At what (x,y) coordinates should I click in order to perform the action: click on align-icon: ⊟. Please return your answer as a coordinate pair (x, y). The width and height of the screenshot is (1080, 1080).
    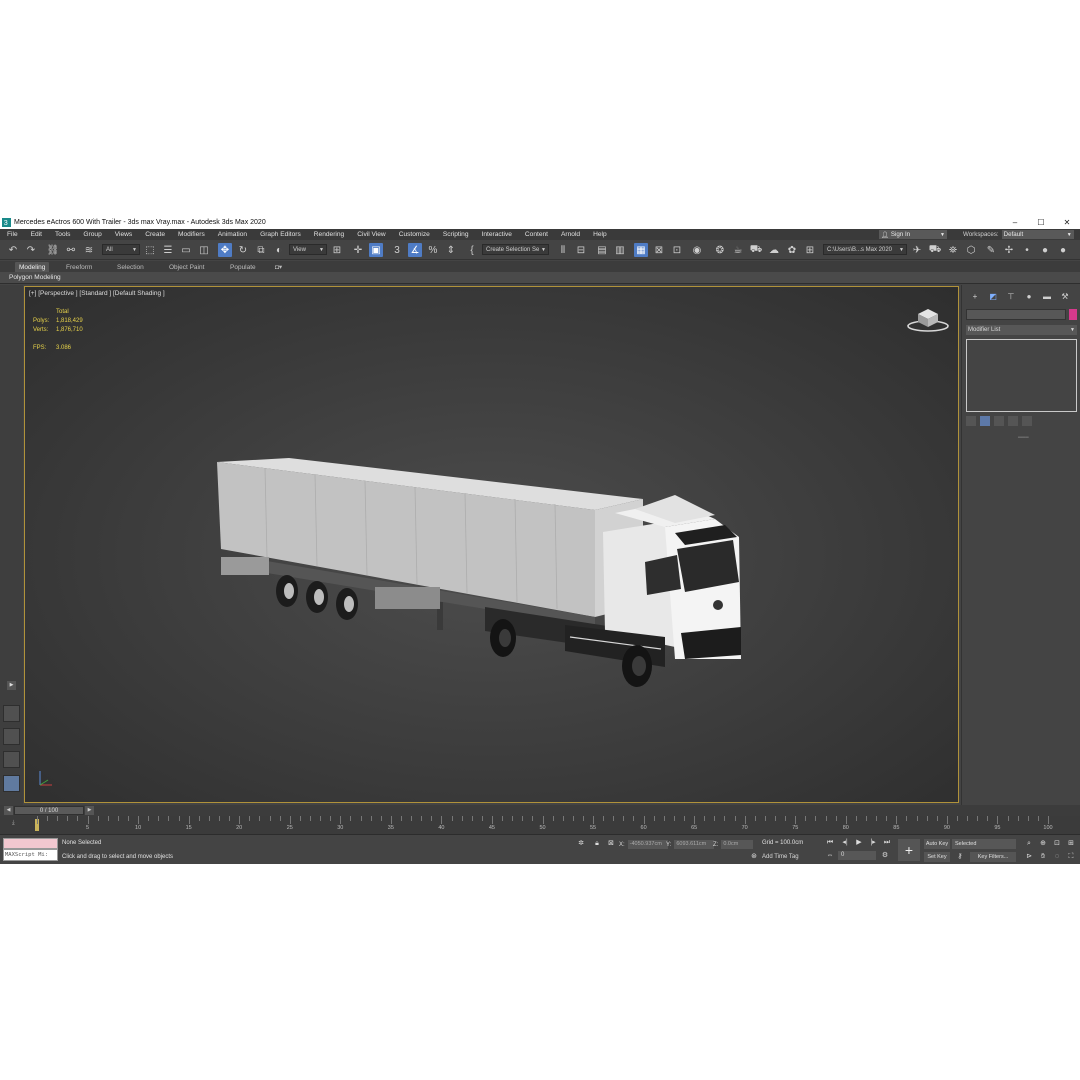
    Looking at the image, I should click on (581, 250).